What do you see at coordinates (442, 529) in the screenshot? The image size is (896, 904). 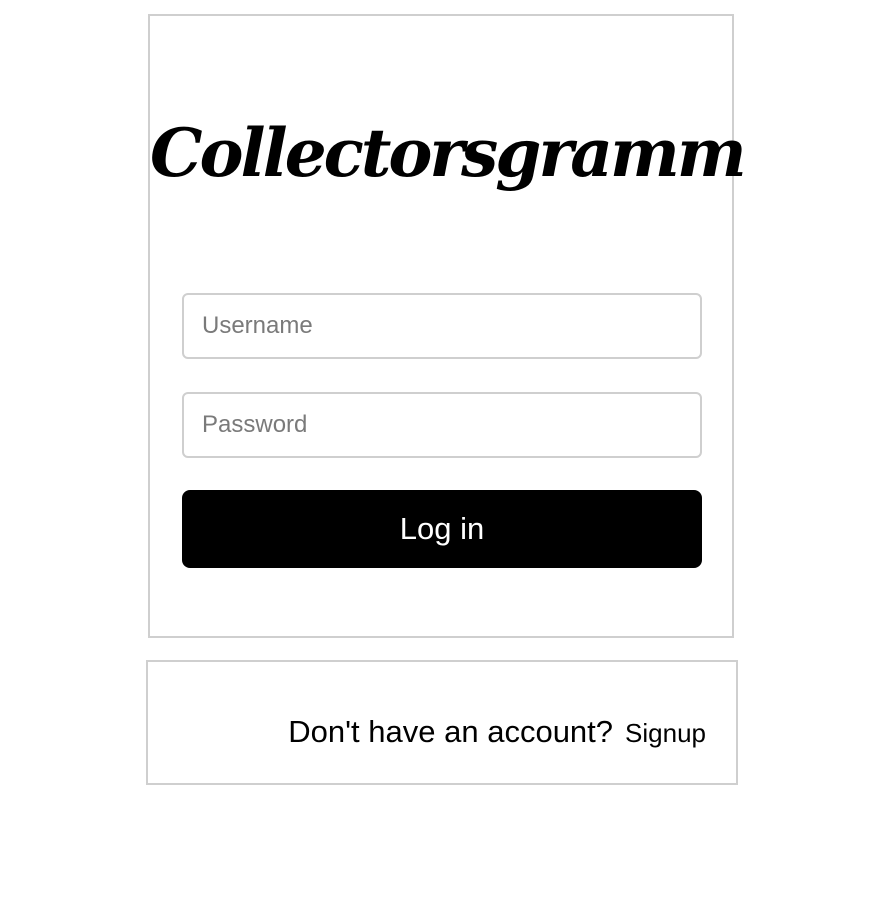 I see `login-button: Log in` at bounding box center [442, 529].